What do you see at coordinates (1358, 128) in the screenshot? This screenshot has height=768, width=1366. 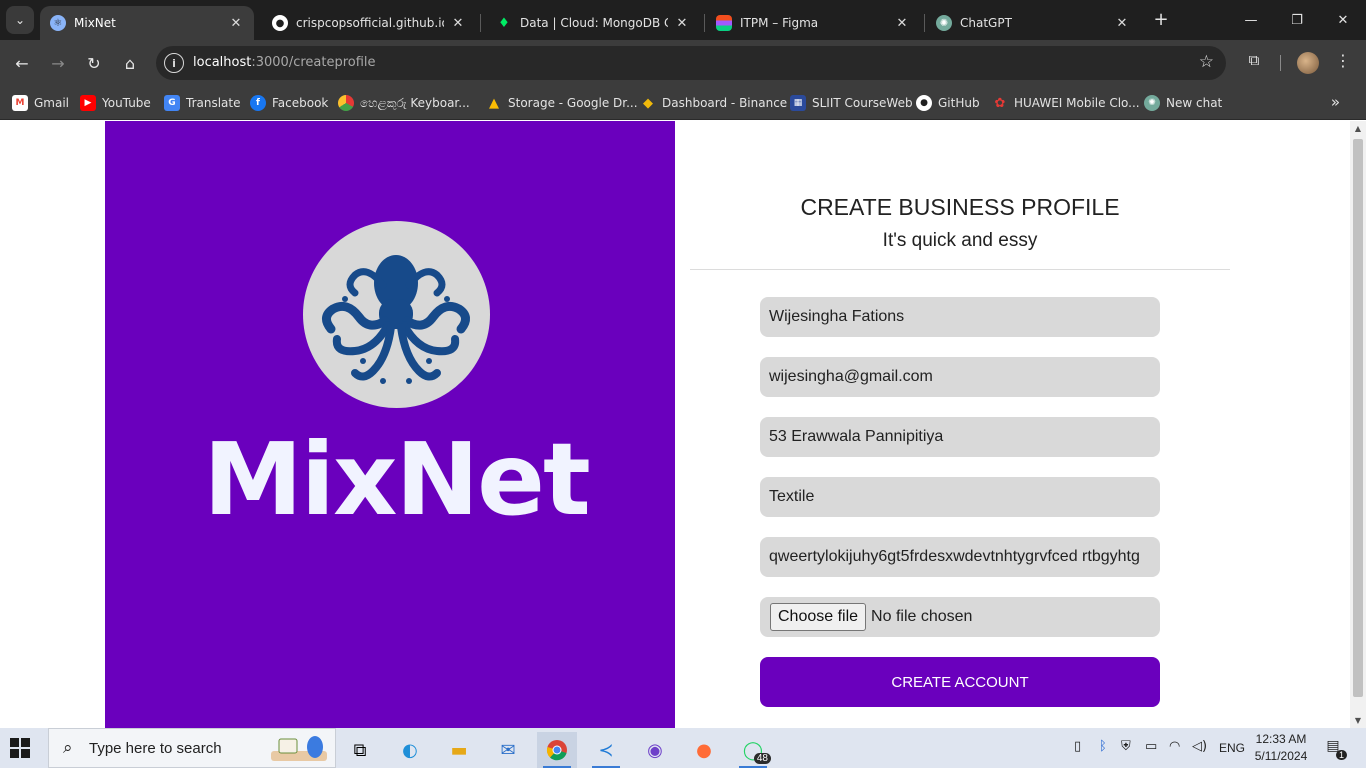 I see `scroll-up-arrow-icon: ▲` at bounding box center [1358, 128].